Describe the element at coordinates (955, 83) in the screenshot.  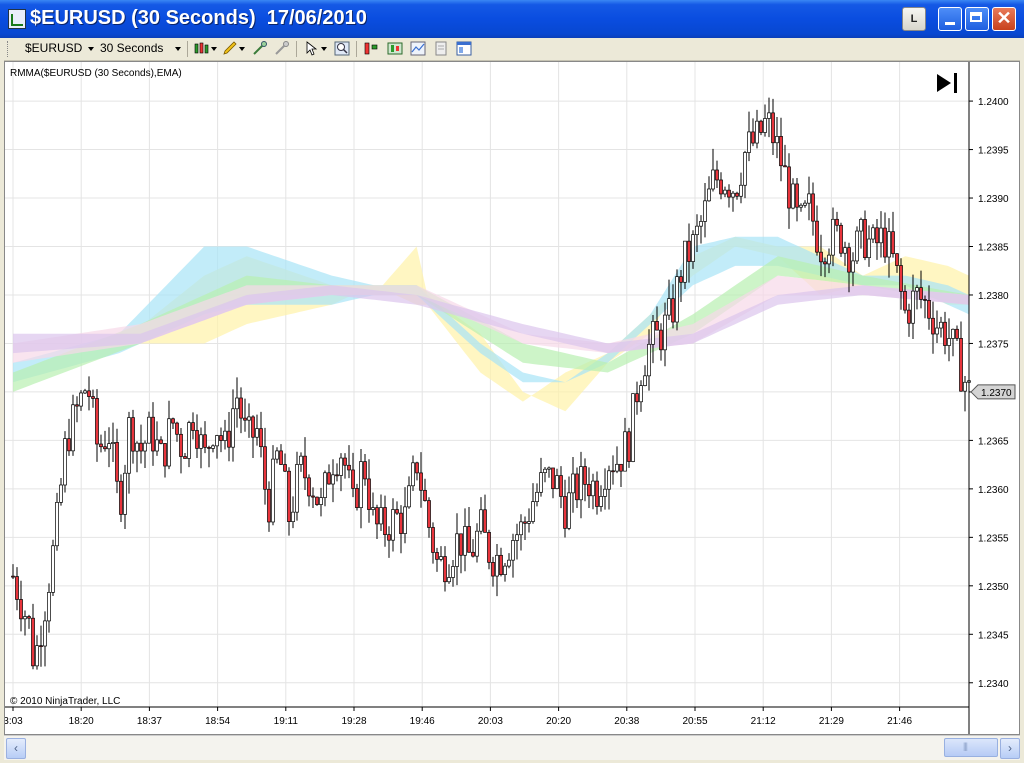
I see `jump-to-end-bar` at that location.